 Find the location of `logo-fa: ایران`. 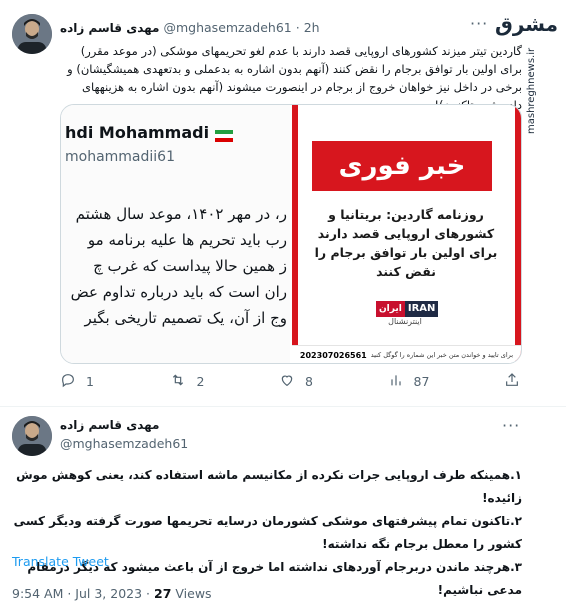

logo-fa: ایران is located at coordinates (390, 309).